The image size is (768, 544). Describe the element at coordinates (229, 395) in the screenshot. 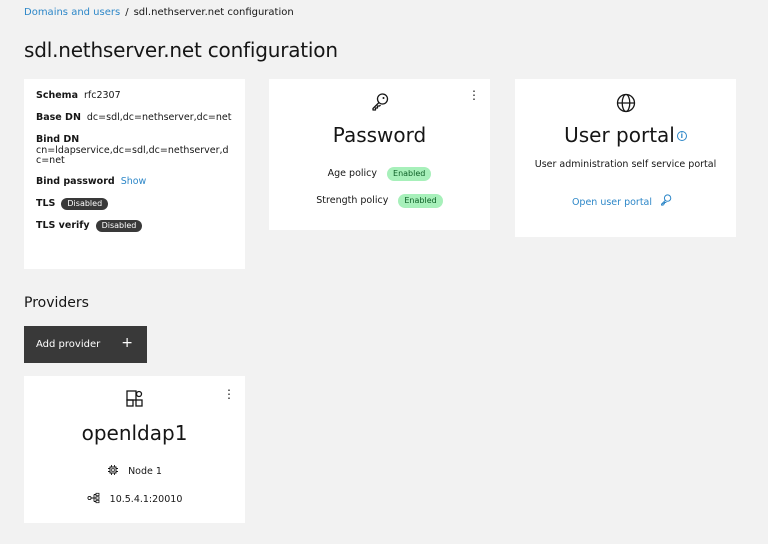

I see `provider-card-menu-button: ⋮` at that location.